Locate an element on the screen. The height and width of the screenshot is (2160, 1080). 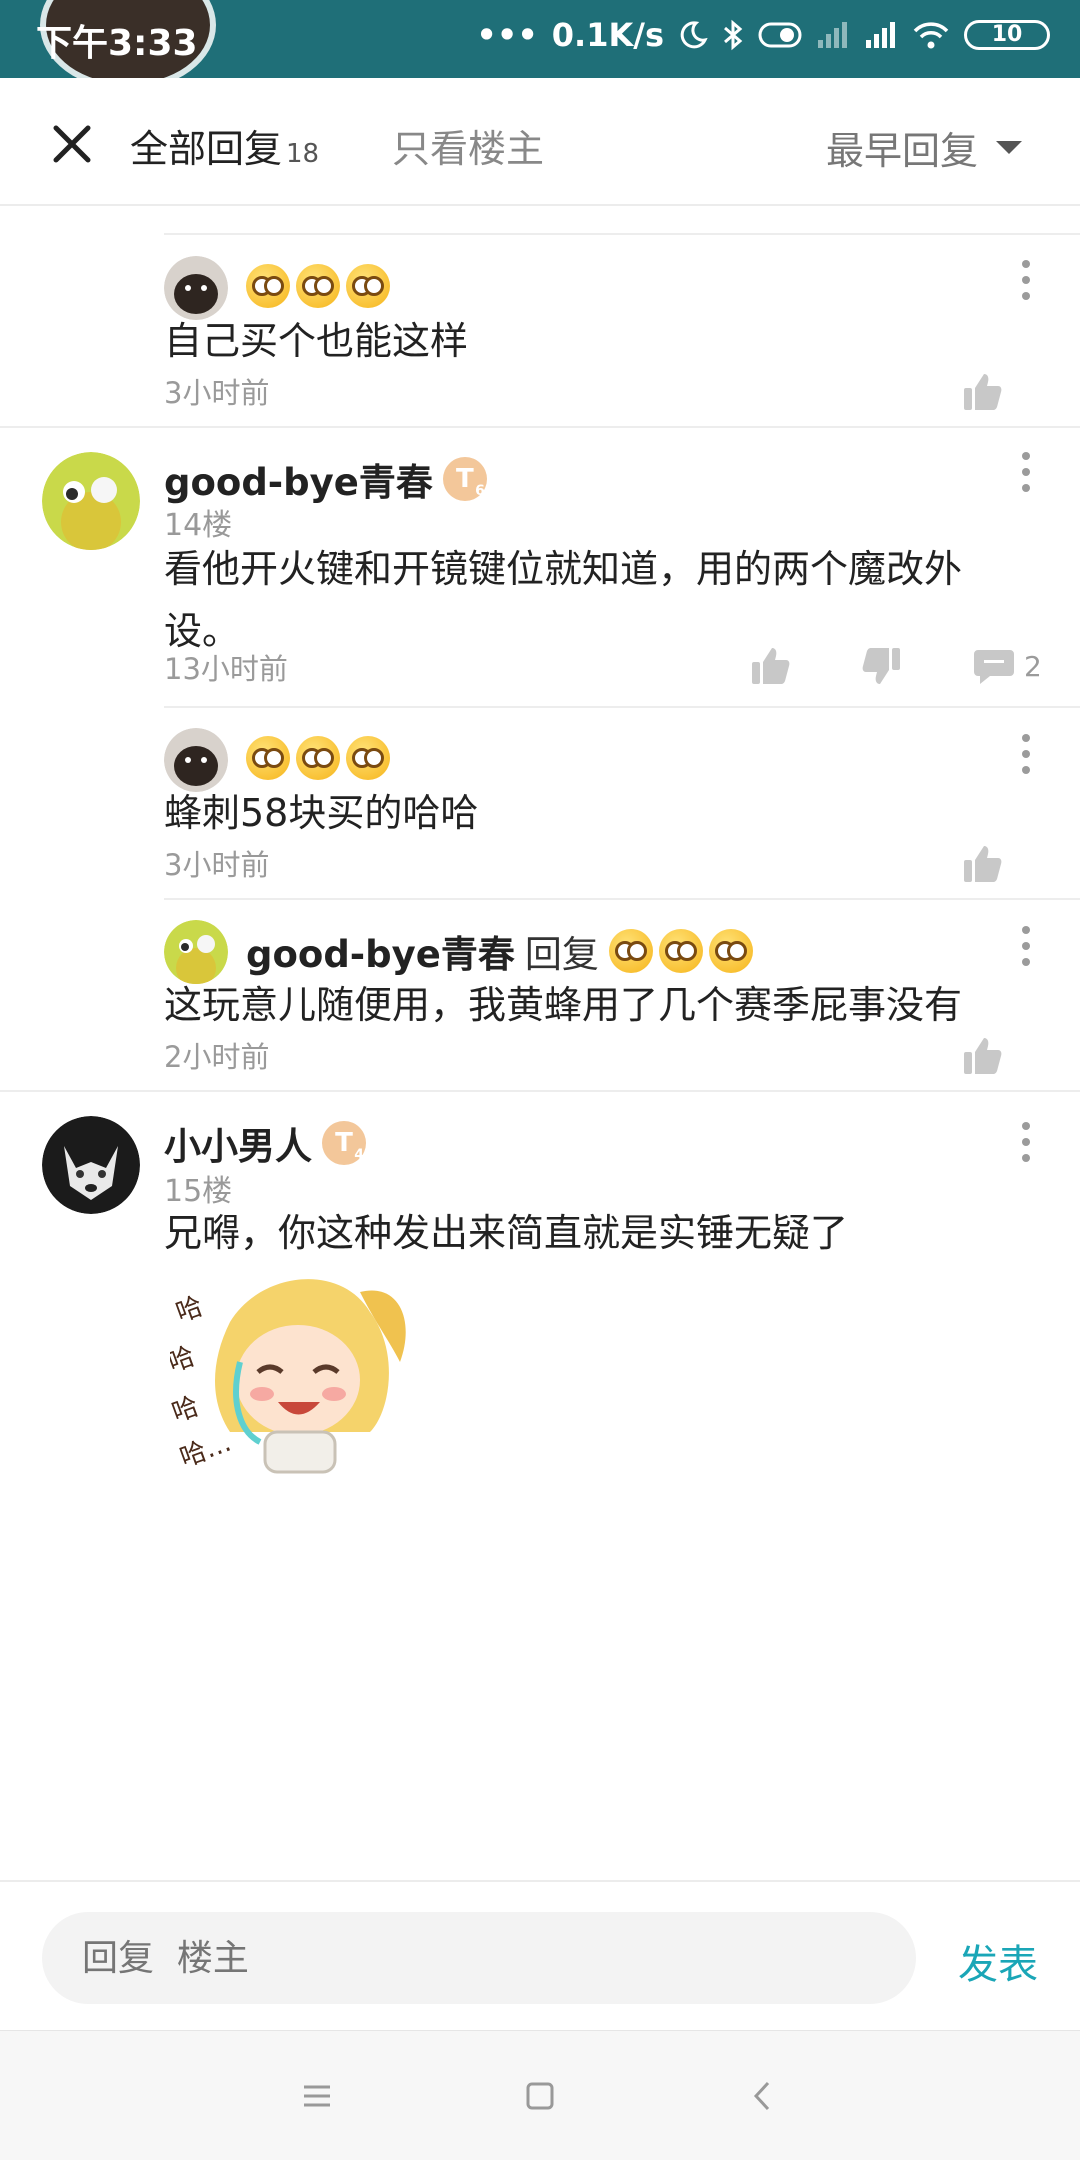
chevron-down-icon is located at coordinates (1009, 147).